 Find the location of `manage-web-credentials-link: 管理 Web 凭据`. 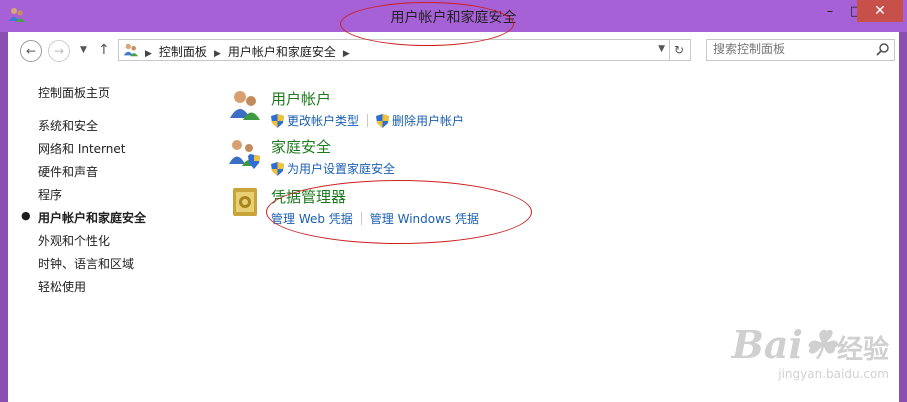

manage-web-credentials-link: 管理 Web 凭据 is located at coordinates (312, 219).